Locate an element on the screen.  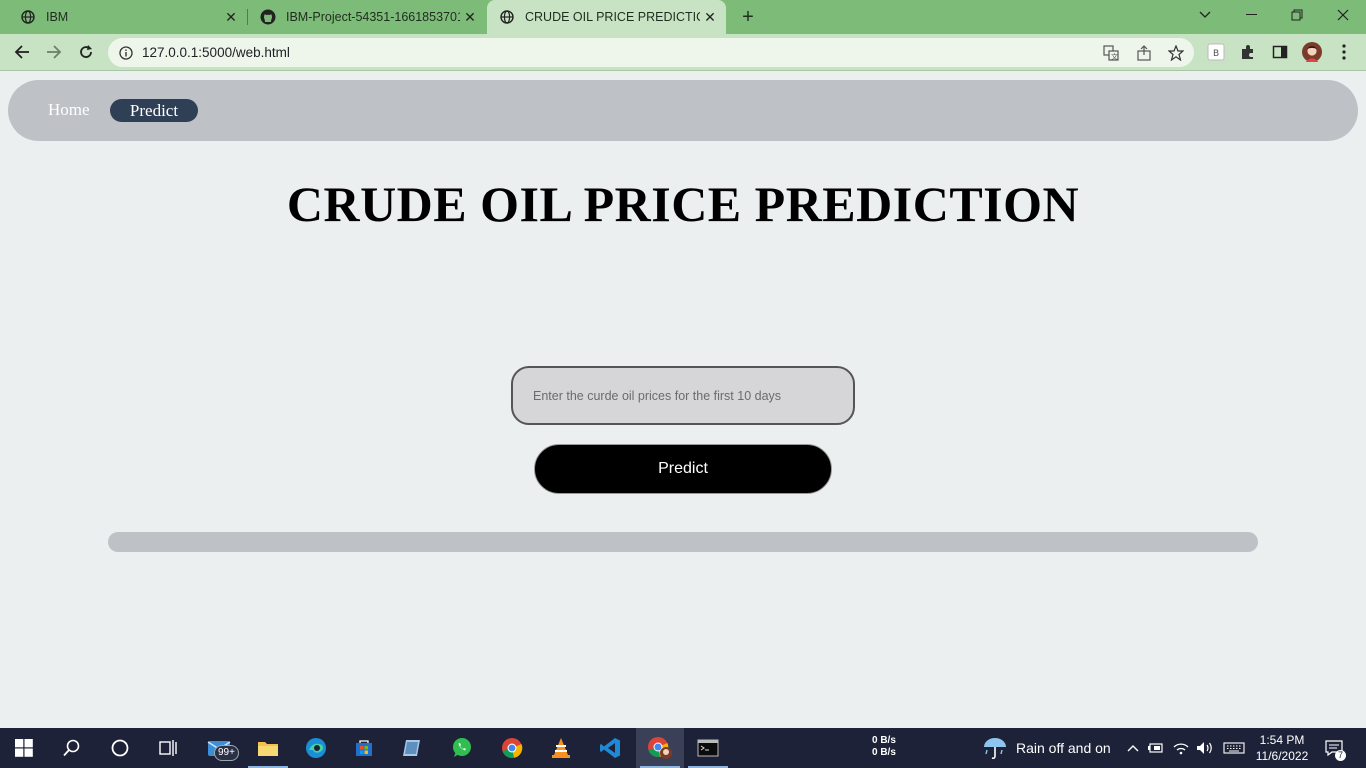
task-view-icon is located at coordinates (168, 748).